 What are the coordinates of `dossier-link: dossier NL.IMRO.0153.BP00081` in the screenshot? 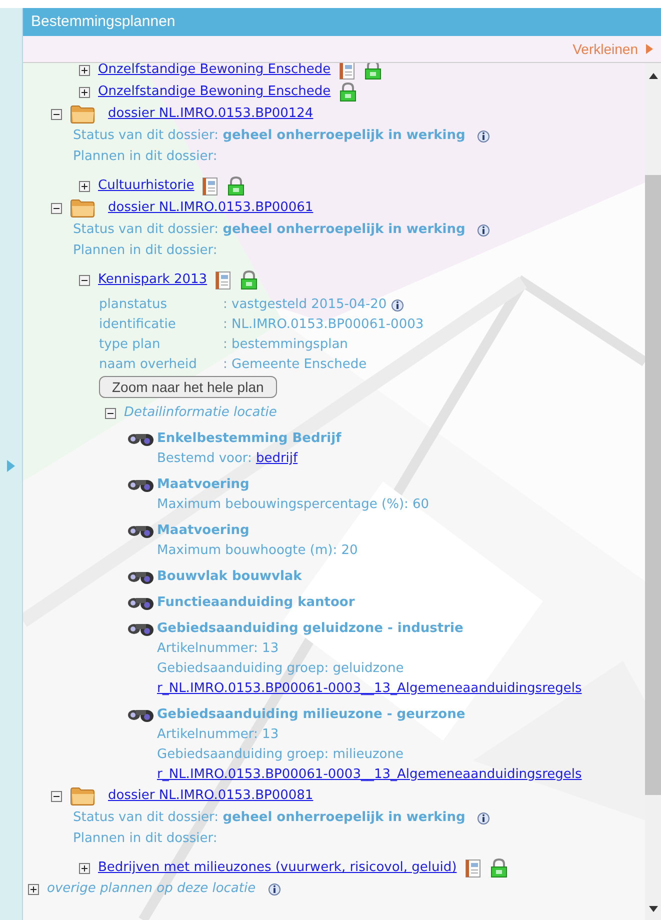 It's located at (211, 796).